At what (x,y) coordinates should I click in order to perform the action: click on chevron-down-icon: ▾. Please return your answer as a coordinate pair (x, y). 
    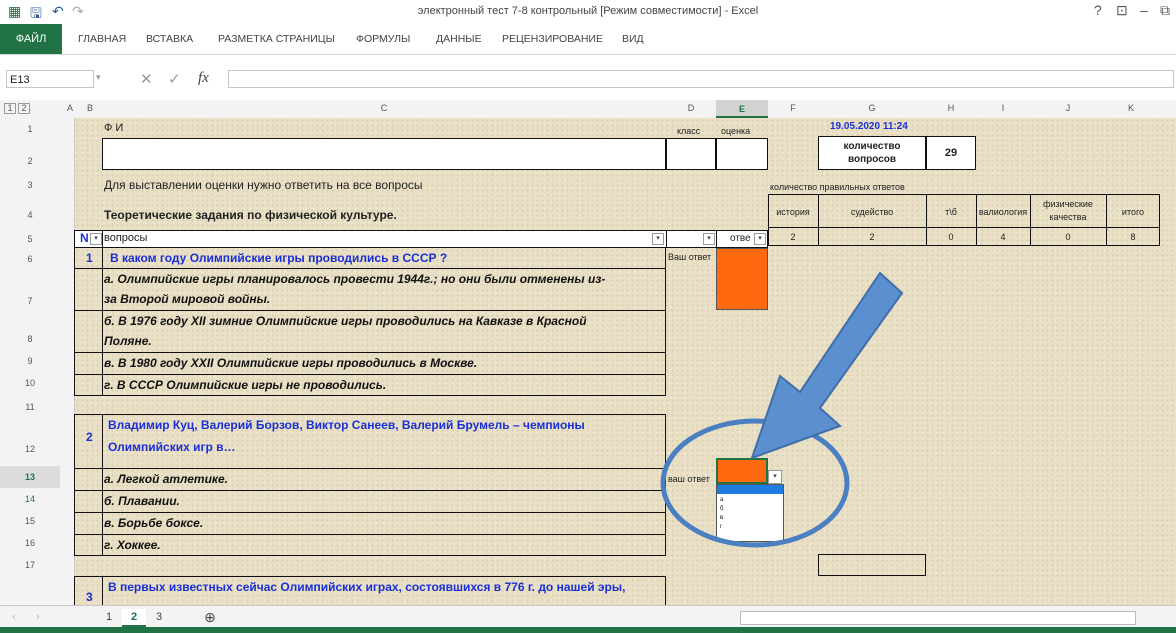
    Looking at the image, I should click on (98, 77).